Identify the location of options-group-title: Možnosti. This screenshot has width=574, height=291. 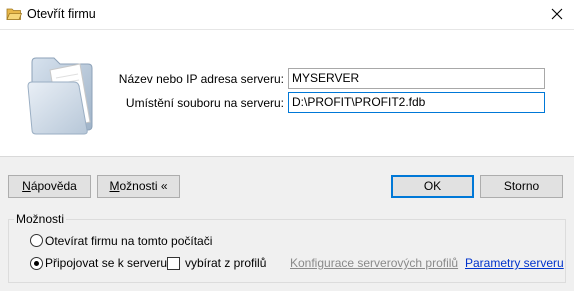
(40, 219).